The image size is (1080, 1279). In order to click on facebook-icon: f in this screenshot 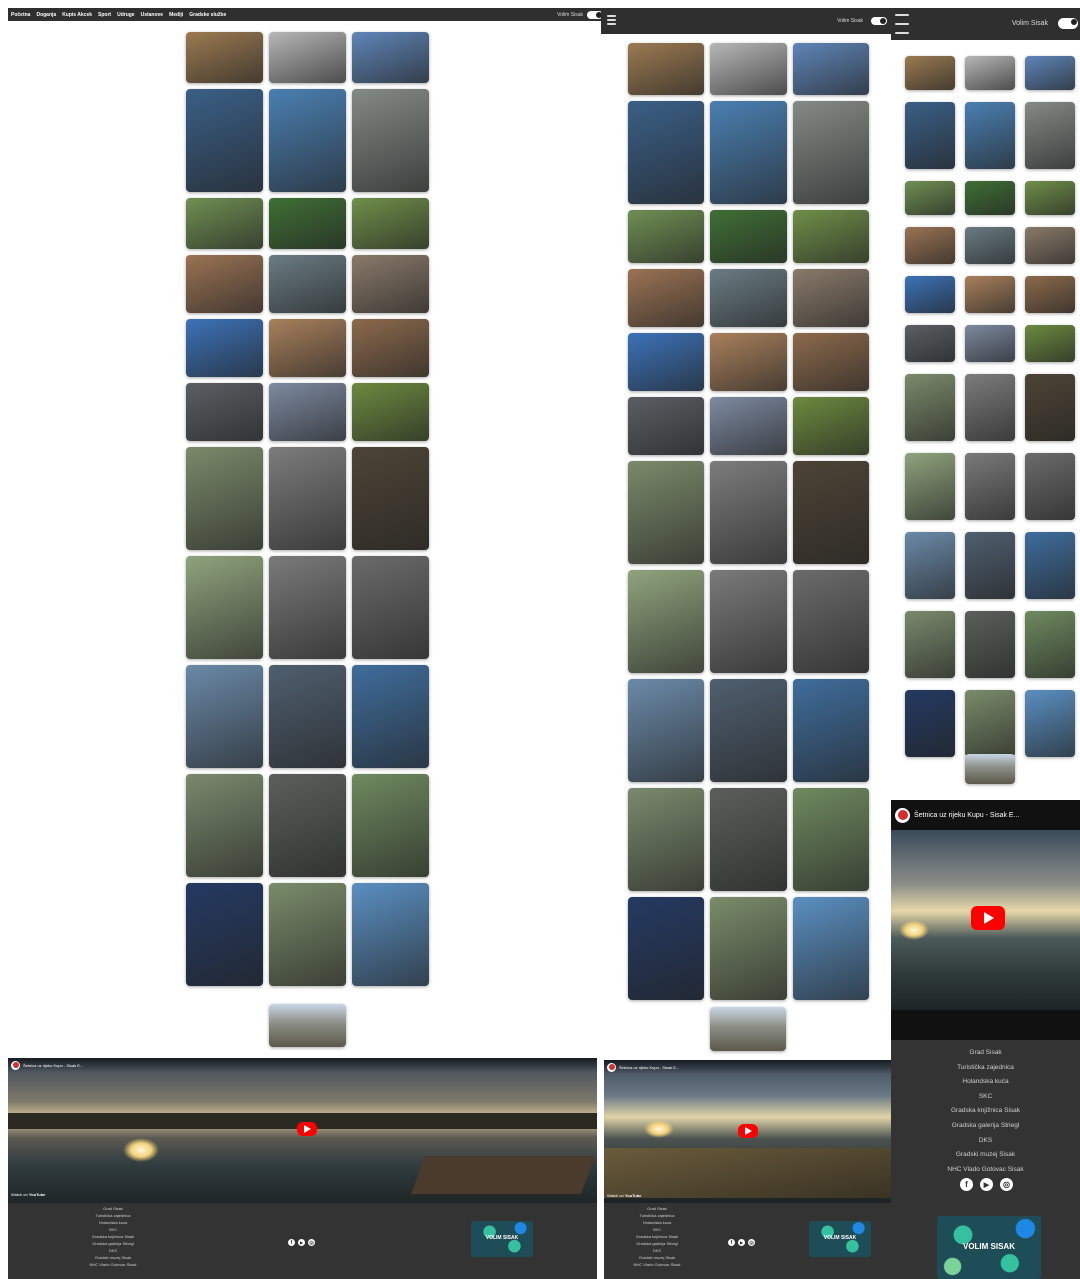, I will do `click(966, 1184)`.